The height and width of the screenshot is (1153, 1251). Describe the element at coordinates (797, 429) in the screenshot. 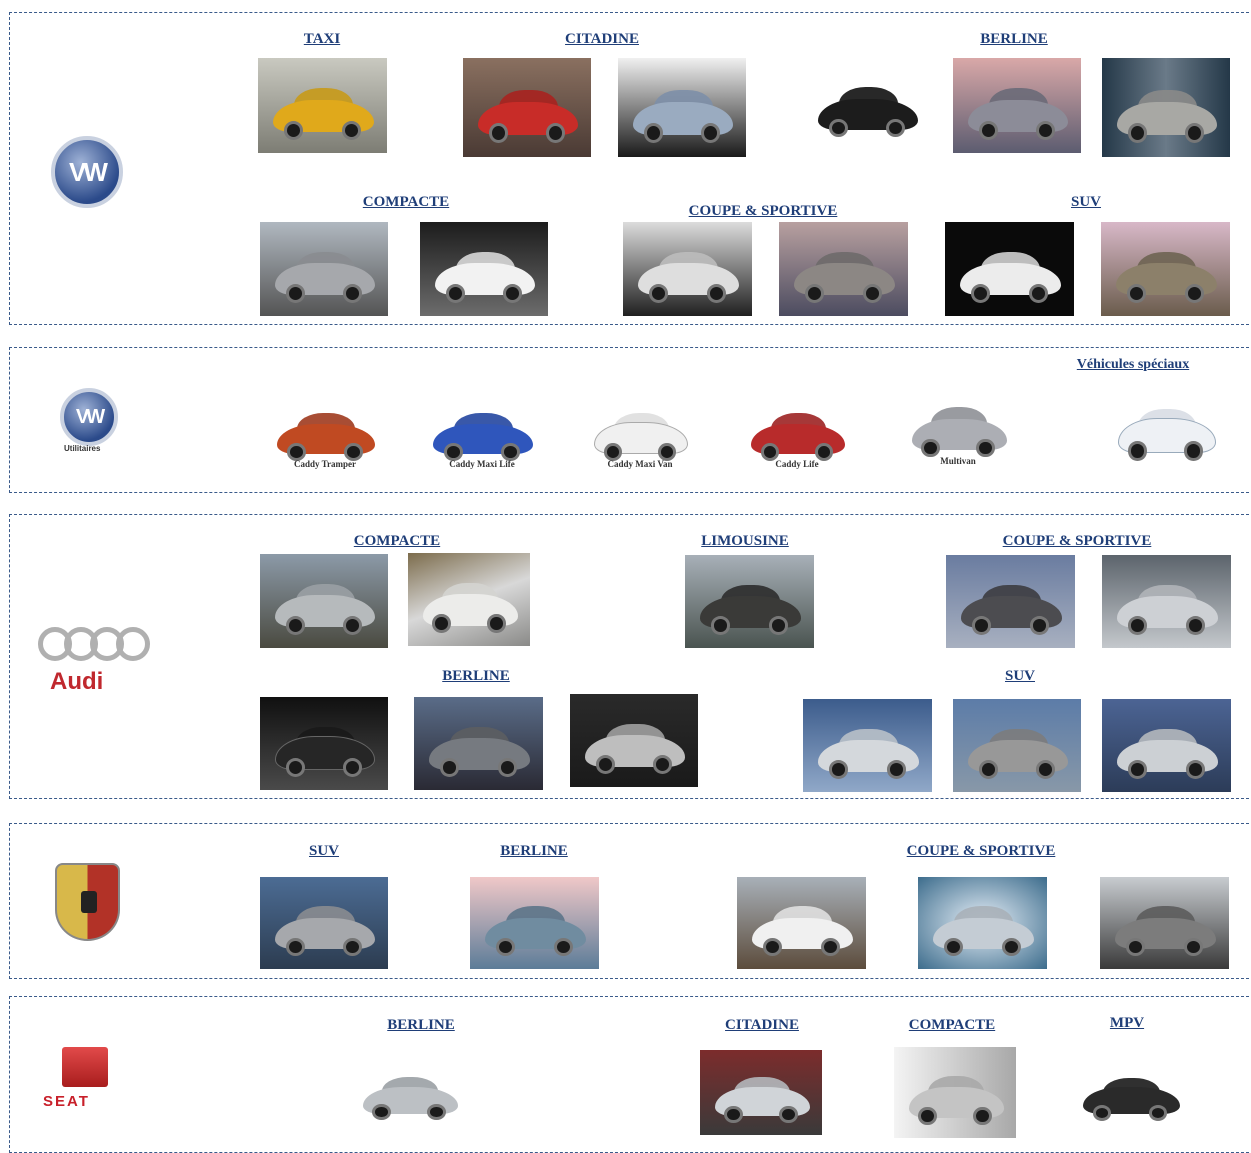

I see `car-image-caddy-life: Caddy Life` at that location.